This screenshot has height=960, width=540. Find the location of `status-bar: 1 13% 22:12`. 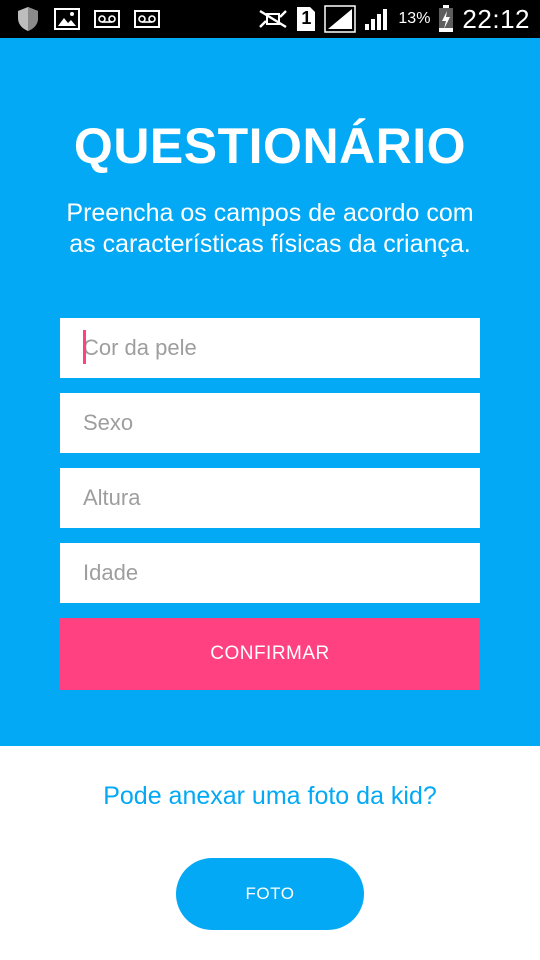

status-bar: 1 13% 22:12 is located at coordinates (270, 19).